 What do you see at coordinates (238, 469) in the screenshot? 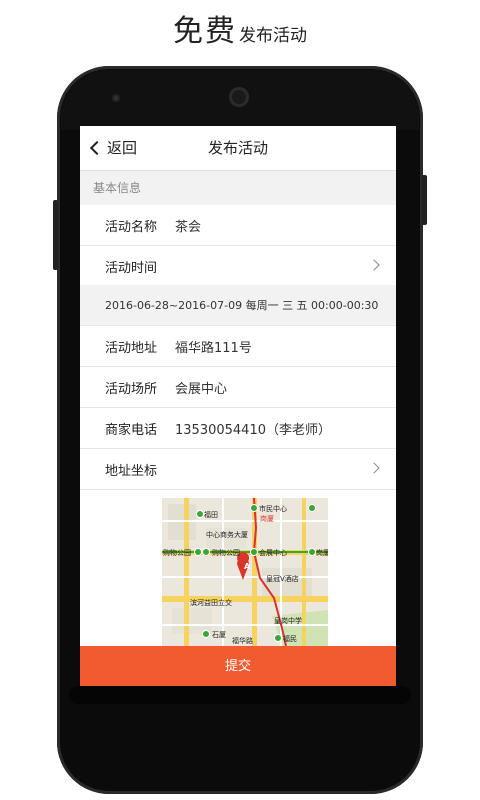
I see `address-coordinate-row: 地址坐标` at bounding box center [238, 469].